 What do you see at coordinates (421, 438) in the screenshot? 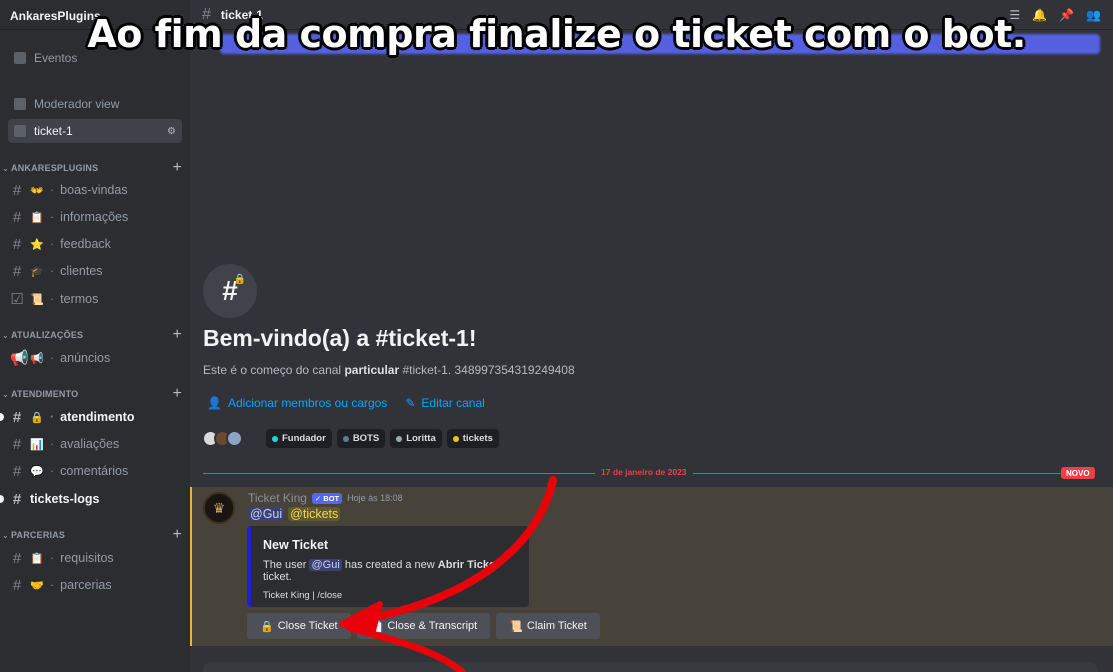
I see `role-label: Loritta` at bounding box center [421, 438].